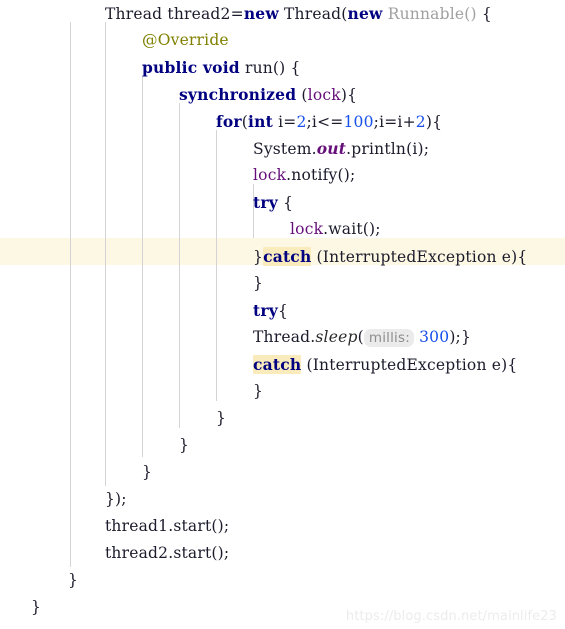  Describe the element at coordinates (116, 499) in the screenshot. I see `code-token: });` at that location.